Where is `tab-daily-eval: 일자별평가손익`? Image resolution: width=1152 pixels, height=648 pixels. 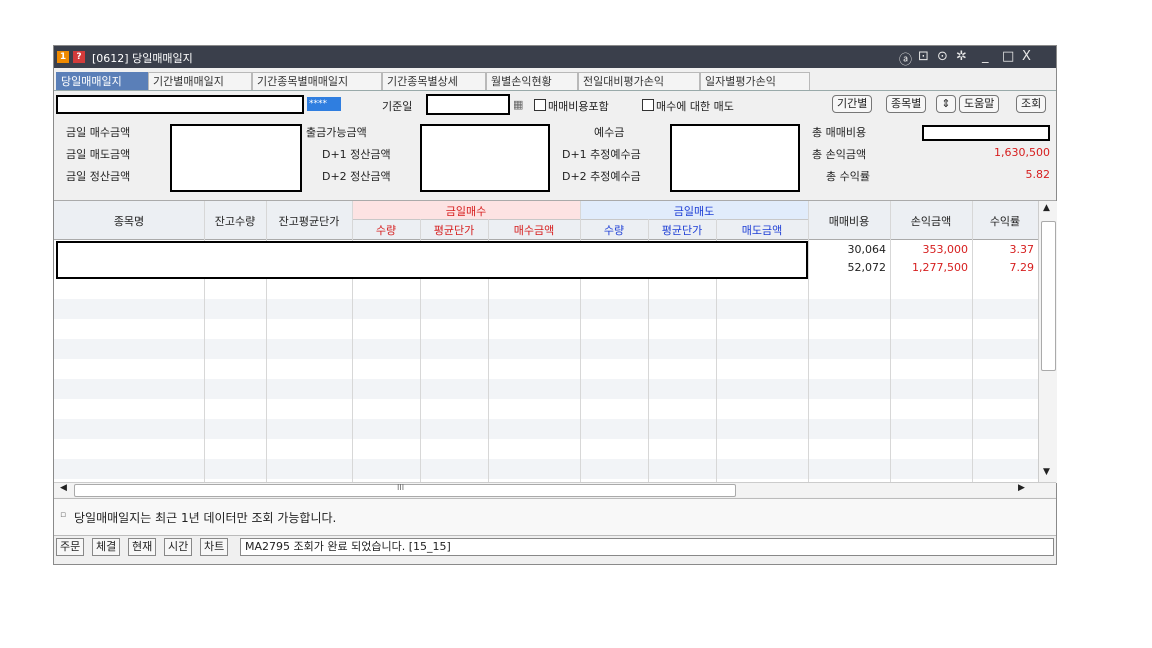 tab-daily-eval: 일자별평가손익 is located at coordinates (755, 81).